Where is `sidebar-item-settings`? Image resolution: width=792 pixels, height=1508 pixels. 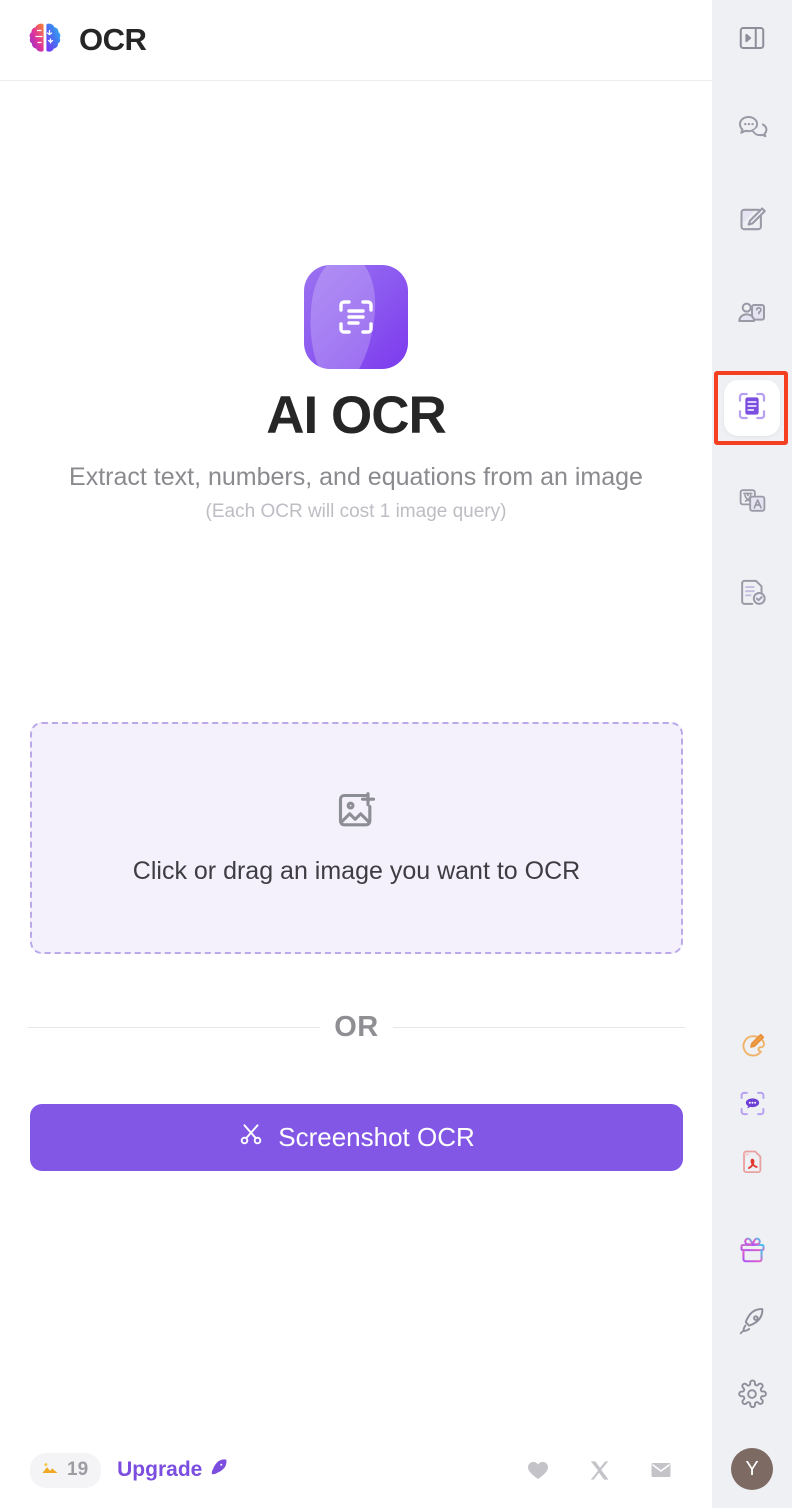
sidebar-item-settings is located at coordinates (752, 1396).